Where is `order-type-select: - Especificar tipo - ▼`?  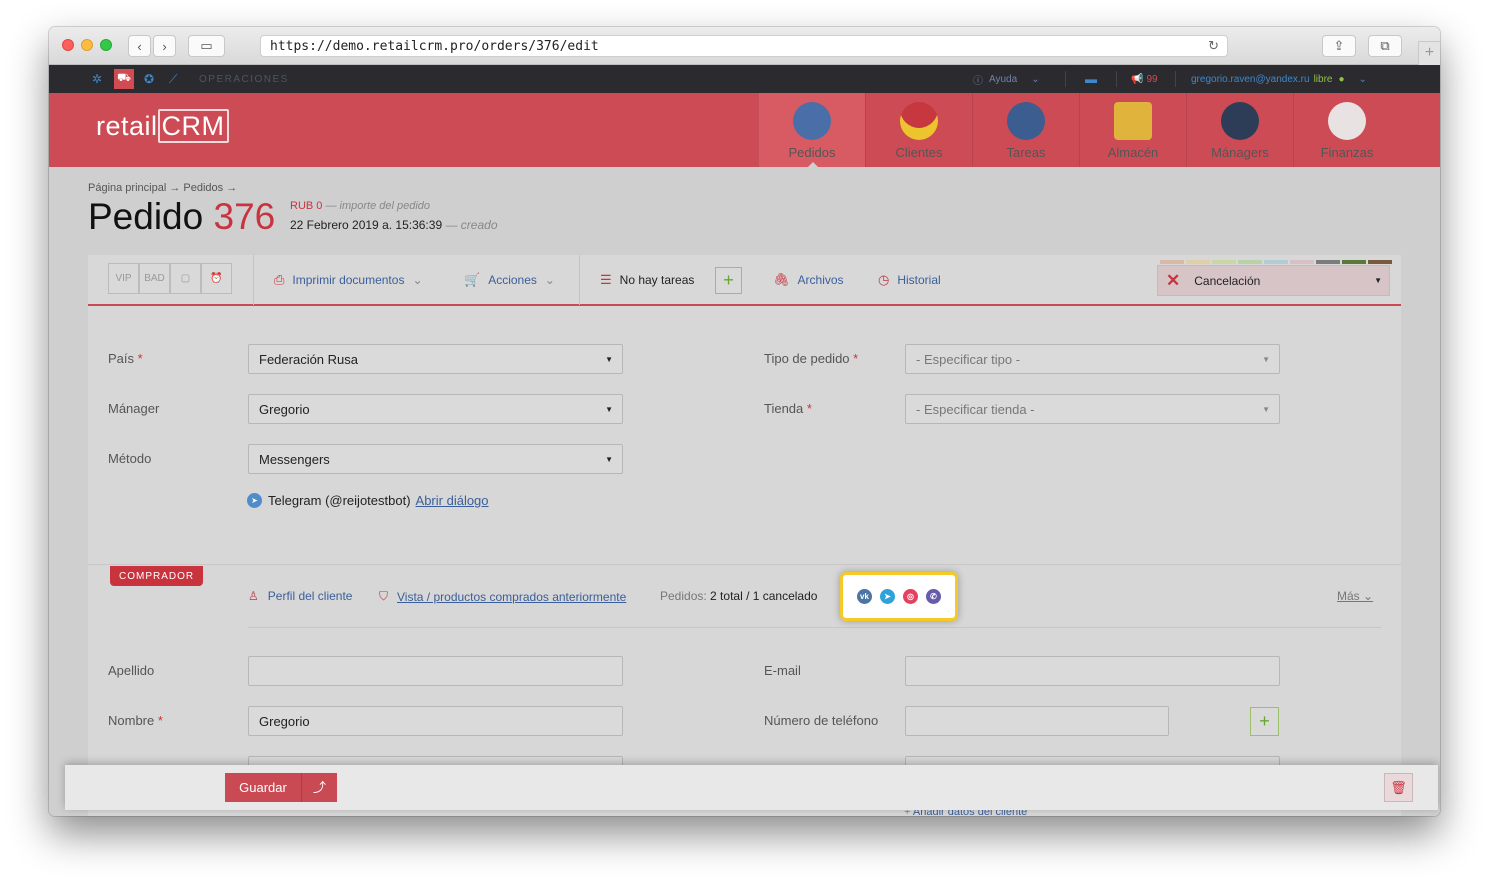
order-type-select: - Especificar tipo - ▼ is located at coordinates (1092, 359).